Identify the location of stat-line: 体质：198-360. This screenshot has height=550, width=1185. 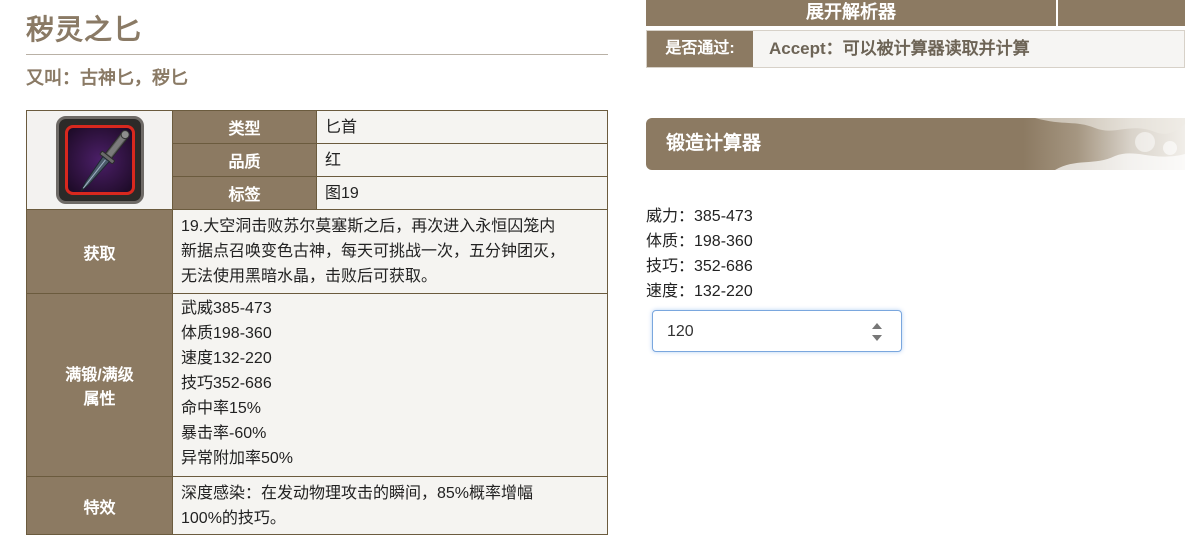
(699, 241).